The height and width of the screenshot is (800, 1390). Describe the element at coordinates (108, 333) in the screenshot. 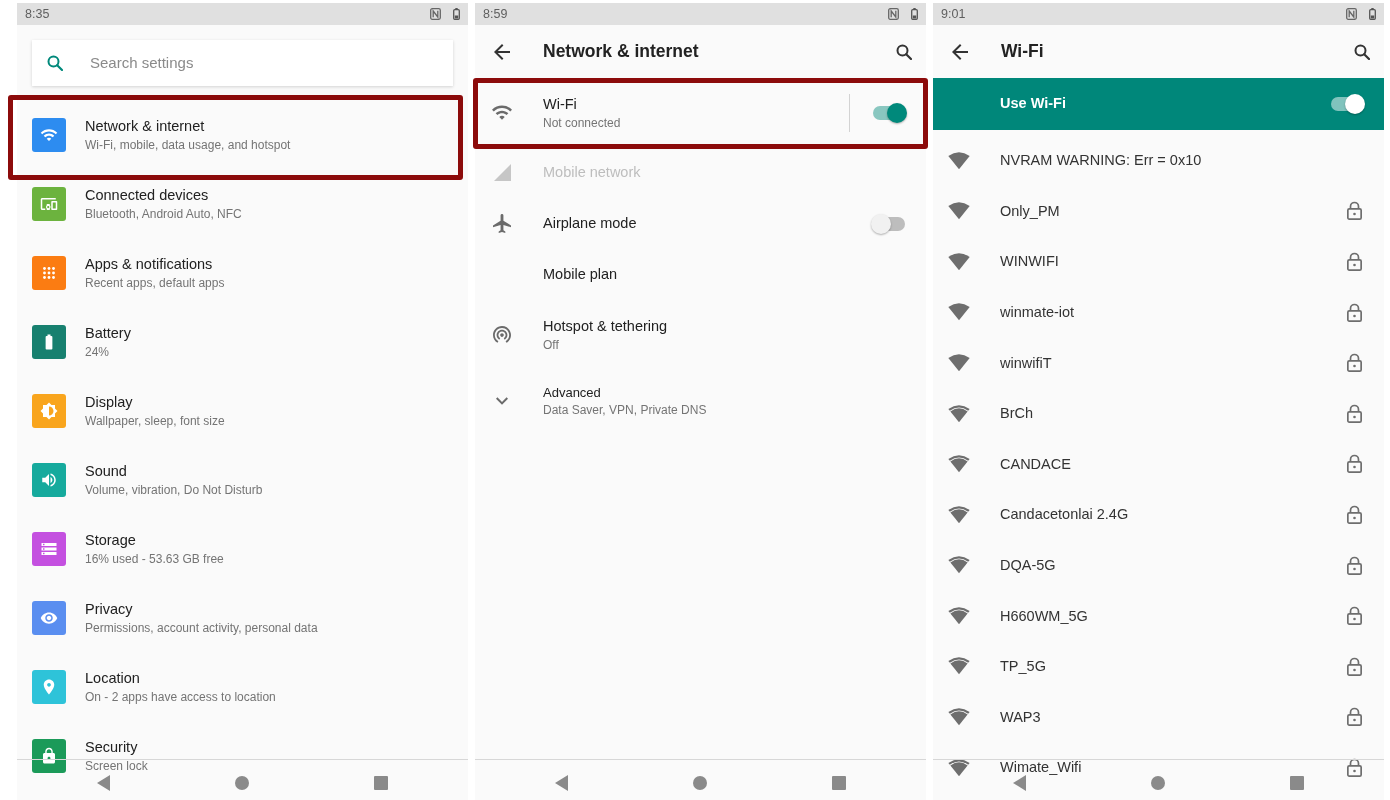

I see `setting-title: Battery` at that location.